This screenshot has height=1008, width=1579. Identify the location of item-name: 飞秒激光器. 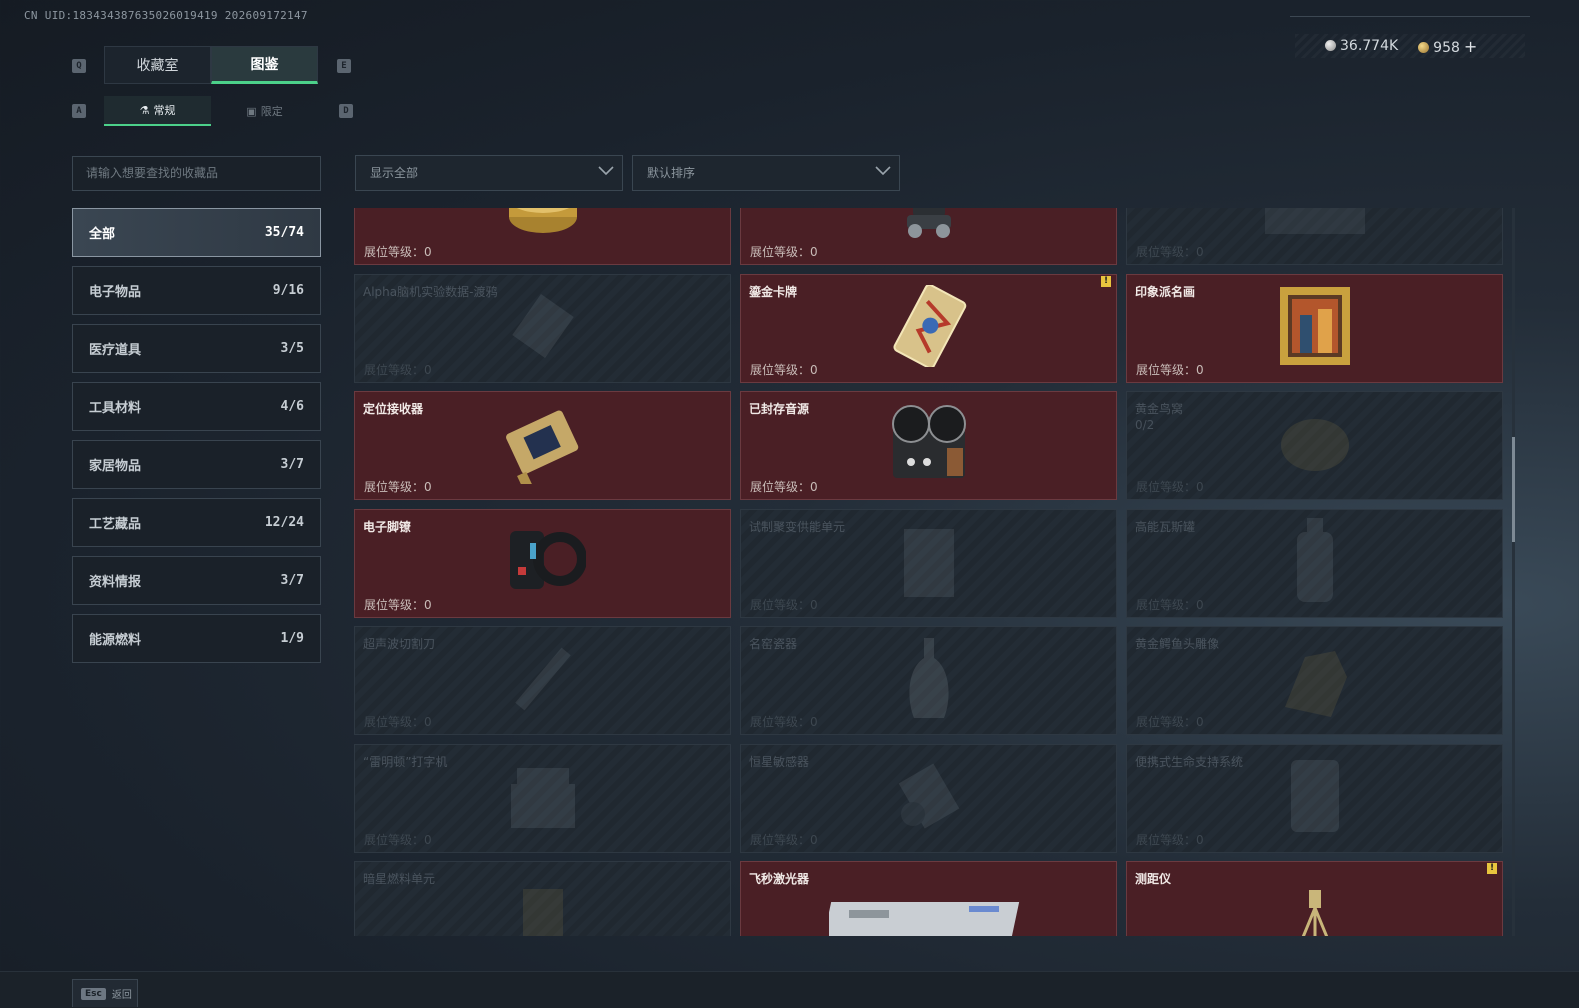
(779, 879).